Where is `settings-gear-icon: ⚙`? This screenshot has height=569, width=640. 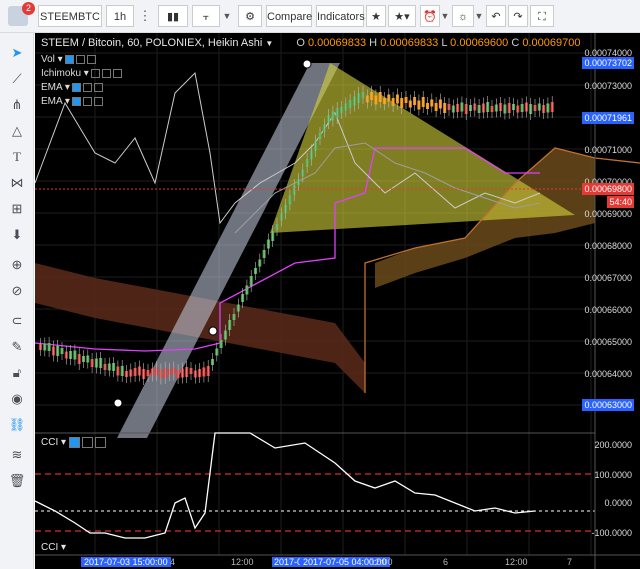
settings-gear-icon: ⚙ is located at coordinates (250, 16).